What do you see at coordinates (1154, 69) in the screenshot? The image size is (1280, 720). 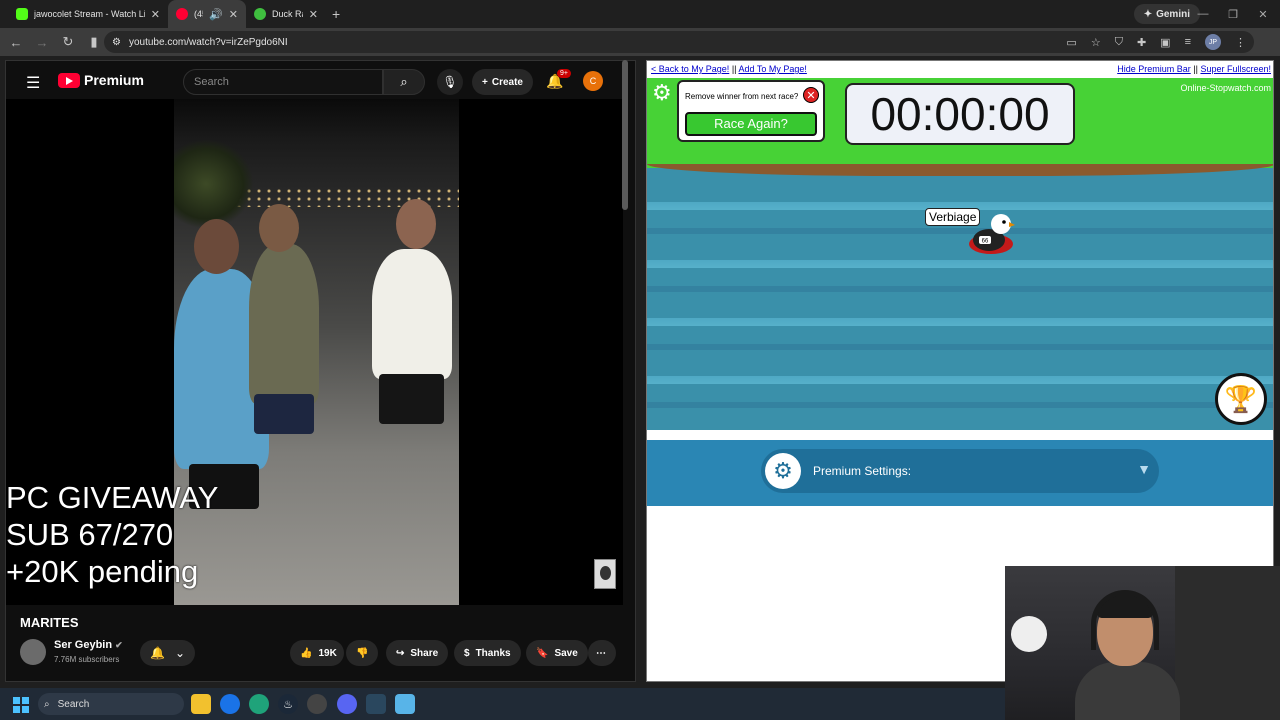 I see `hide-premium-bar-link: Hide Premium Bar` at bounding box center [1154, 69].